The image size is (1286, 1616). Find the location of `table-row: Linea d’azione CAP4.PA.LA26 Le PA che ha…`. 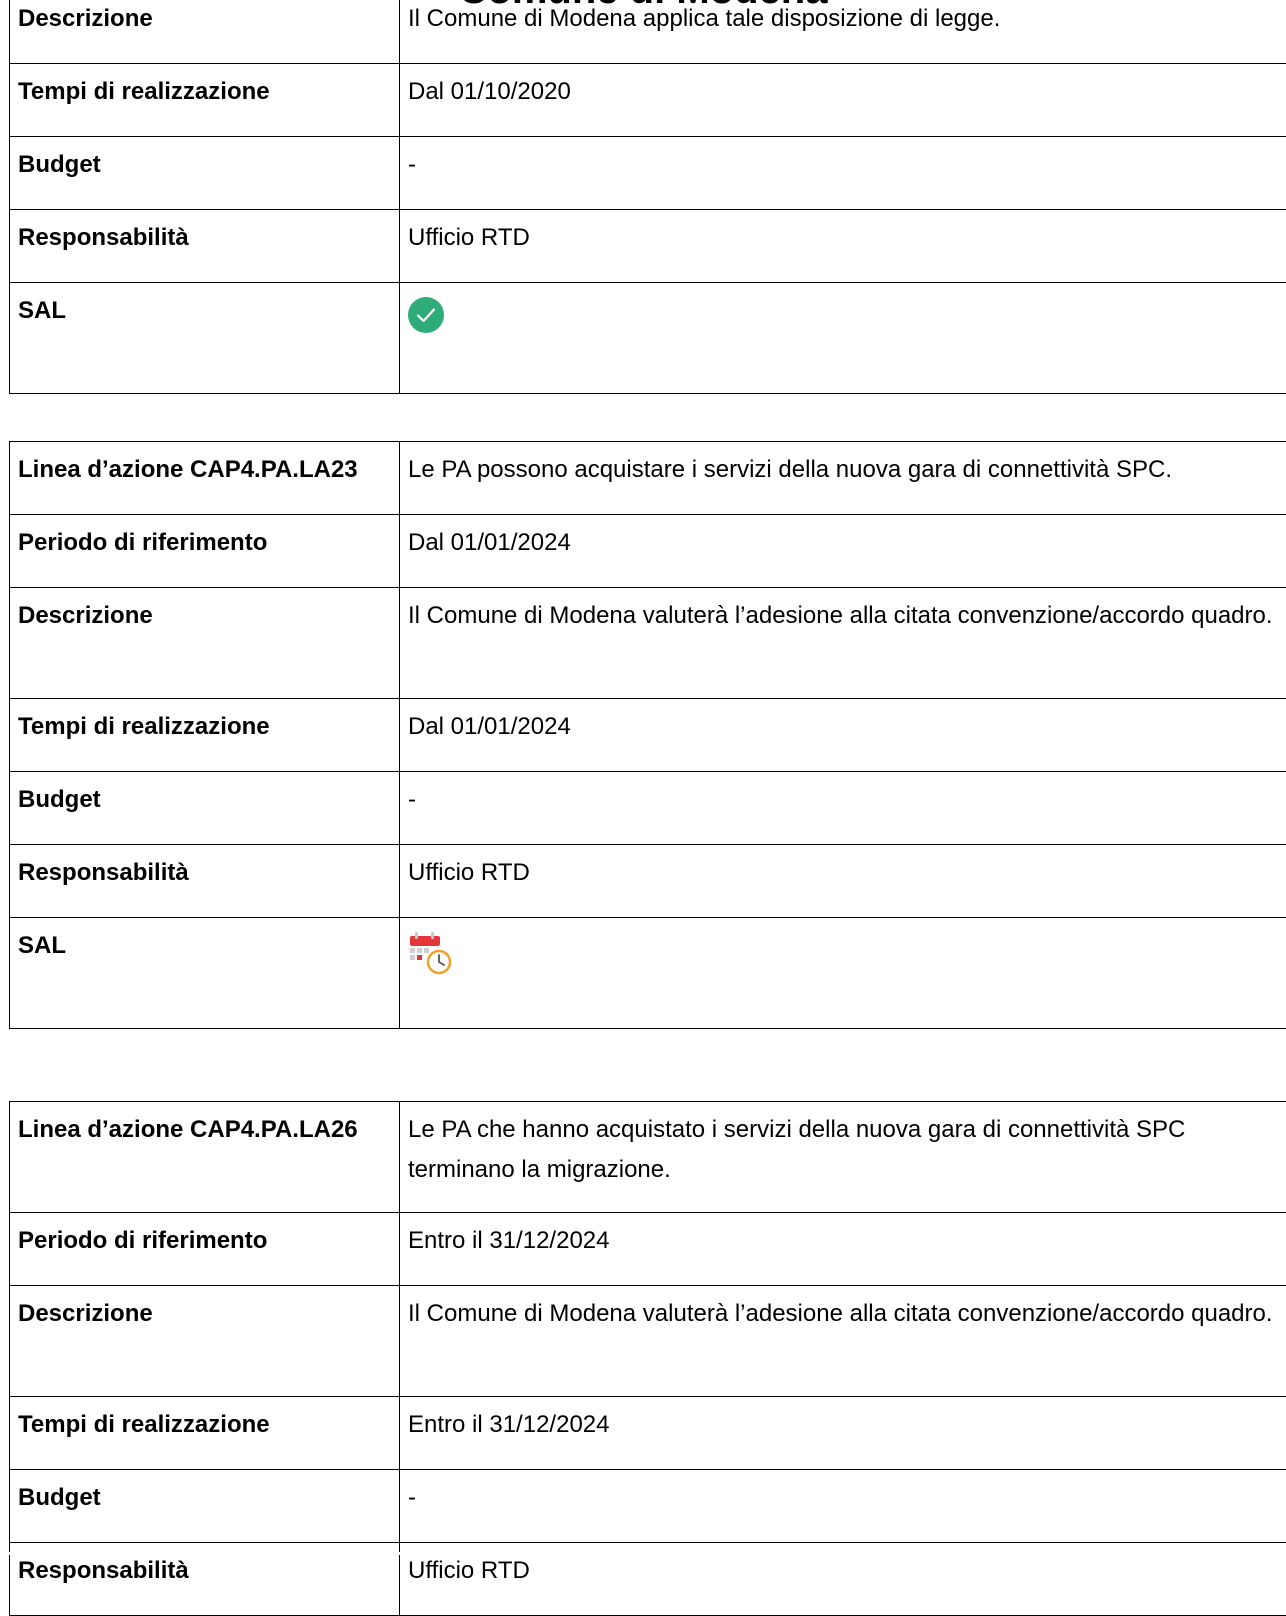

table-row: Linea d’azione CAP4.PA.LA26 Le PA che ha… is located at coordinates (648, 1157).